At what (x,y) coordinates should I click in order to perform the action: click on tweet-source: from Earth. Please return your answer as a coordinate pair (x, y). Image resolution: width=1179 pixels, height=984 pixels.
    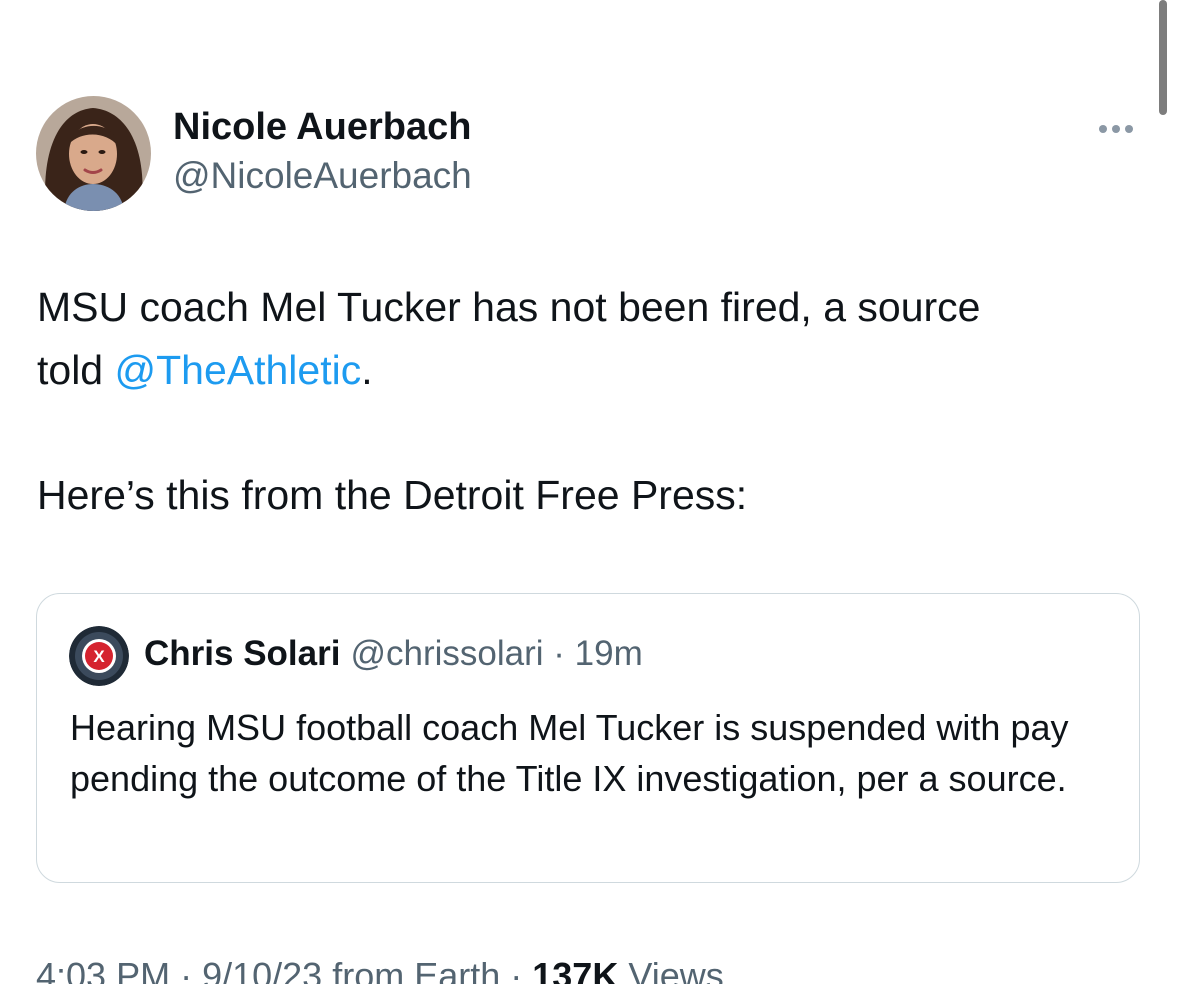
    Looking at the image, I should click on (416, 969).